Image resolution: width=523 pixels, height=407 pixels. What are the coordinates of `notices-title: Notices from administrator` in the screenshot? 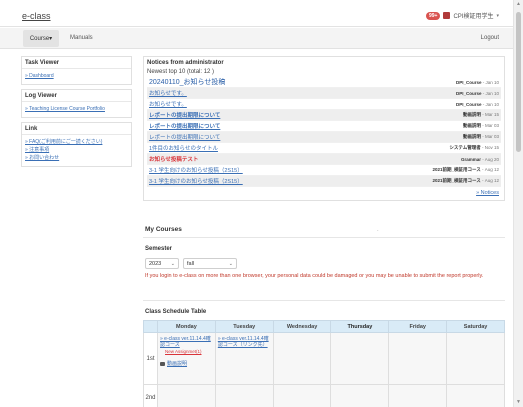 It's located at (185, 63).